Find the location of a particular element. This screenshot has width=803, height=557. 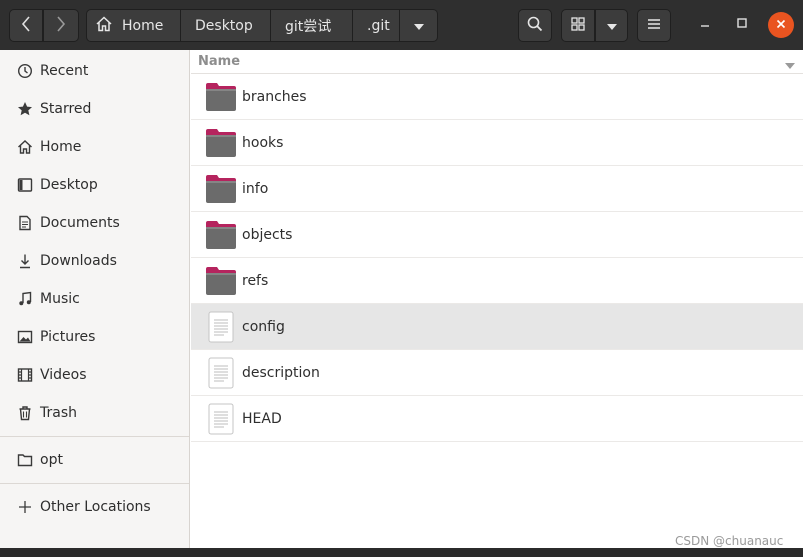

sidebar-item-label: Other Locations is located at coordinates (95, 507).